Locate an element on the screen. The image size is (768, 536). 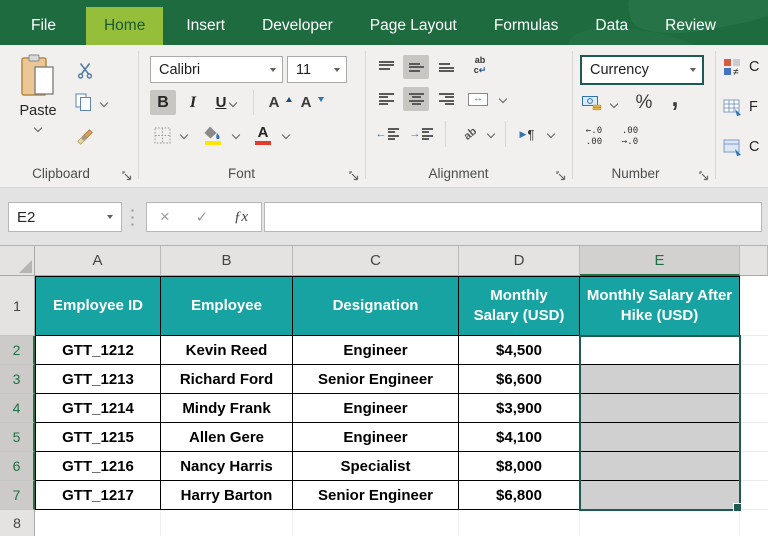
cell-F6 is located at coordinates (754, 466).